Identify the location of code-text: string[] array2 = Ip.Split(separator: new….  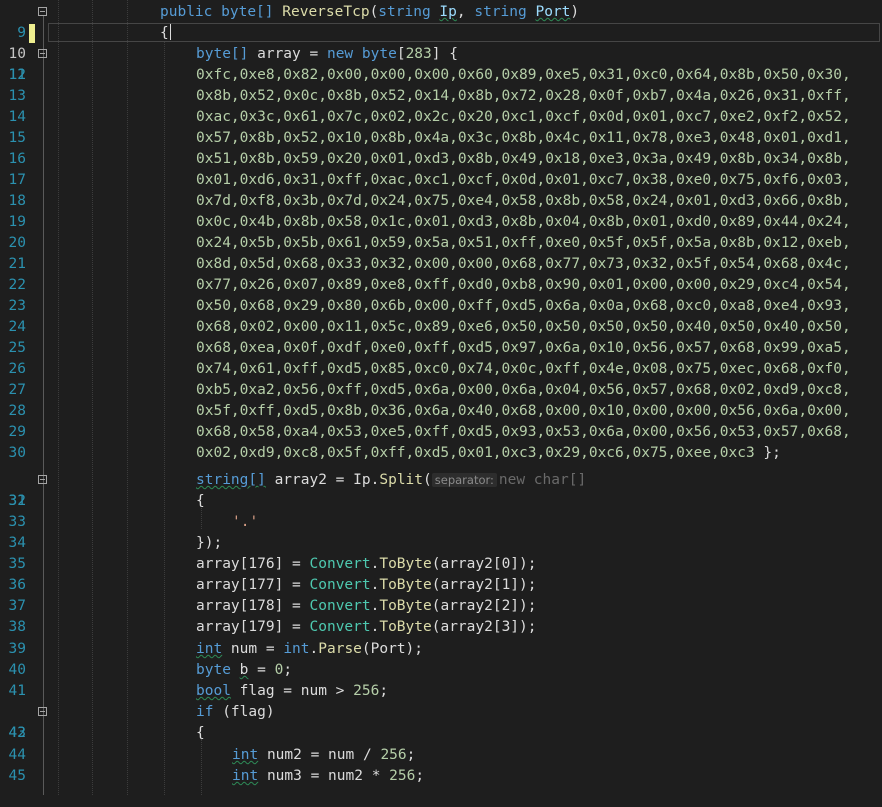
(391, 480).